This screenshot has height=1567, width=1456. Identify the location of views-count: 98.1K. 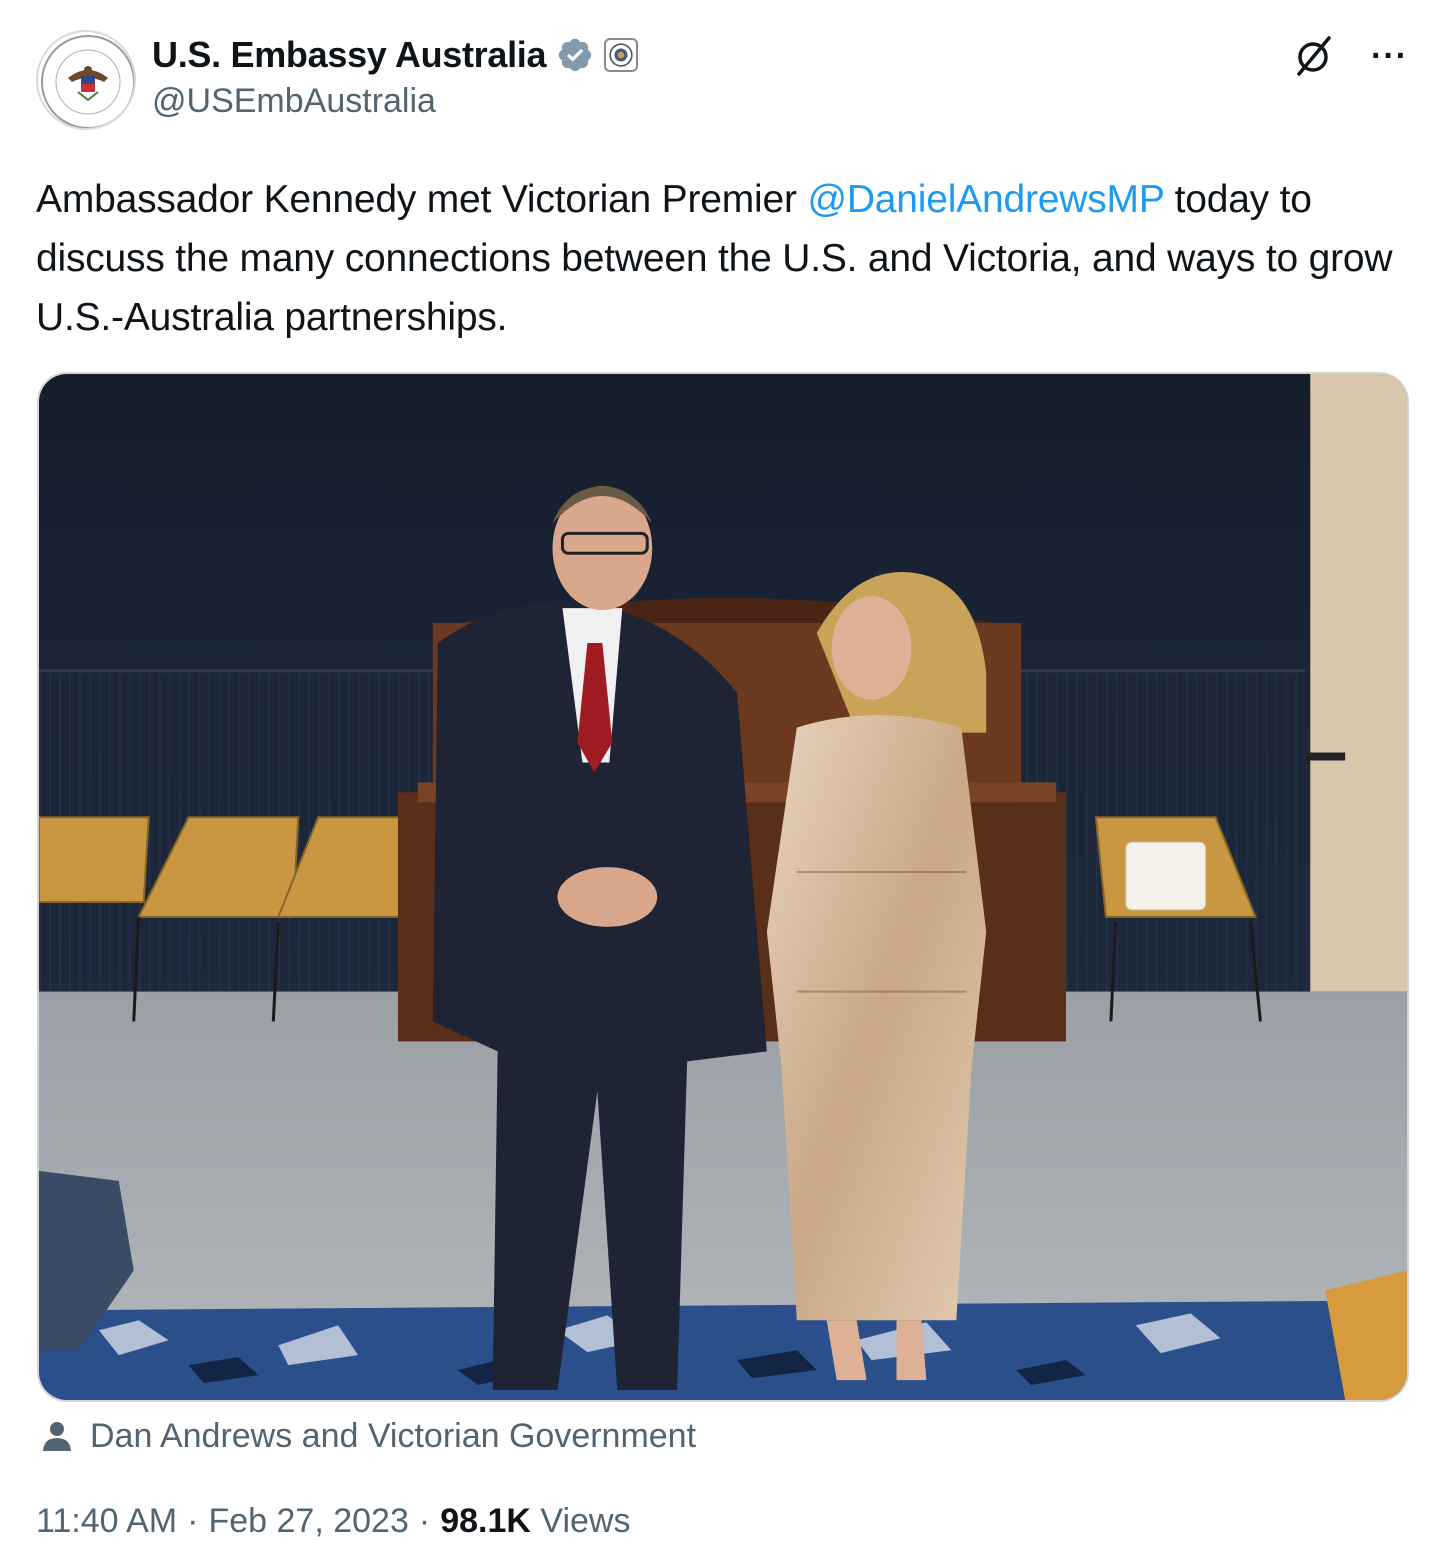
(485, 1521).